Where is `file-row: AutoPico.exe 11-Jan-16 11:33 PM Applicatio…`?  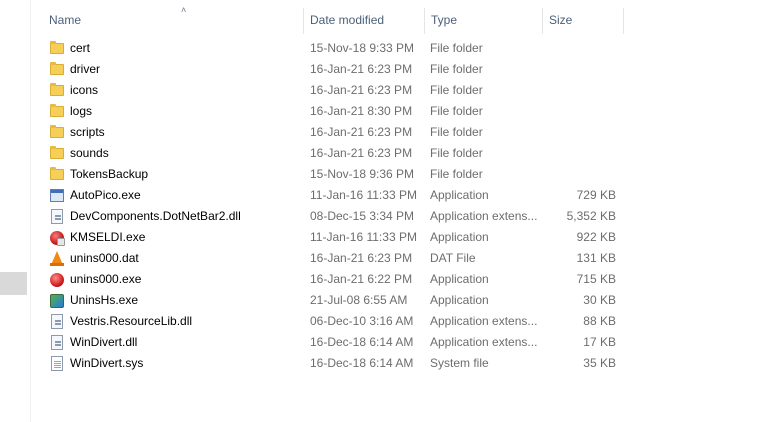 file-row: AutoPico.exe 11-Jan-16 11:33 PM Applicatio… is located at coordinates (333, 195).